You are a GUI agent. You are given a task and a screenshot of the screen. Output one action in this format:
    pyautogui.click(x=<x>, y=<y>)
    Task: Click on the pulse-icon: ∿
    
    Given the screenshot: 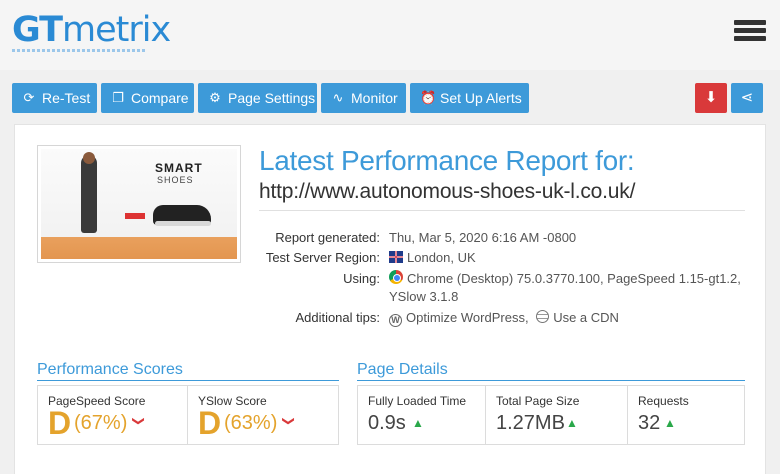 What is the action you would take?
    pyautogui.click(x=338, y=97)
    